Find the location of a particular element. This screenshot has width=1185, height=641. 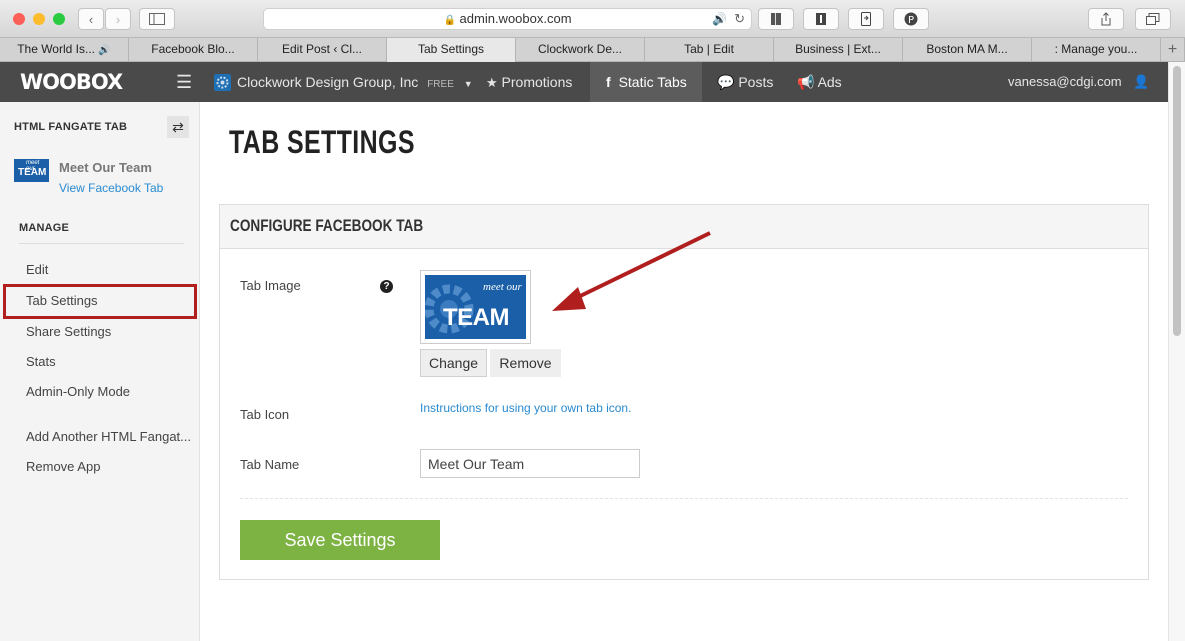

forward-button: › is located at coordinates (118, 19).